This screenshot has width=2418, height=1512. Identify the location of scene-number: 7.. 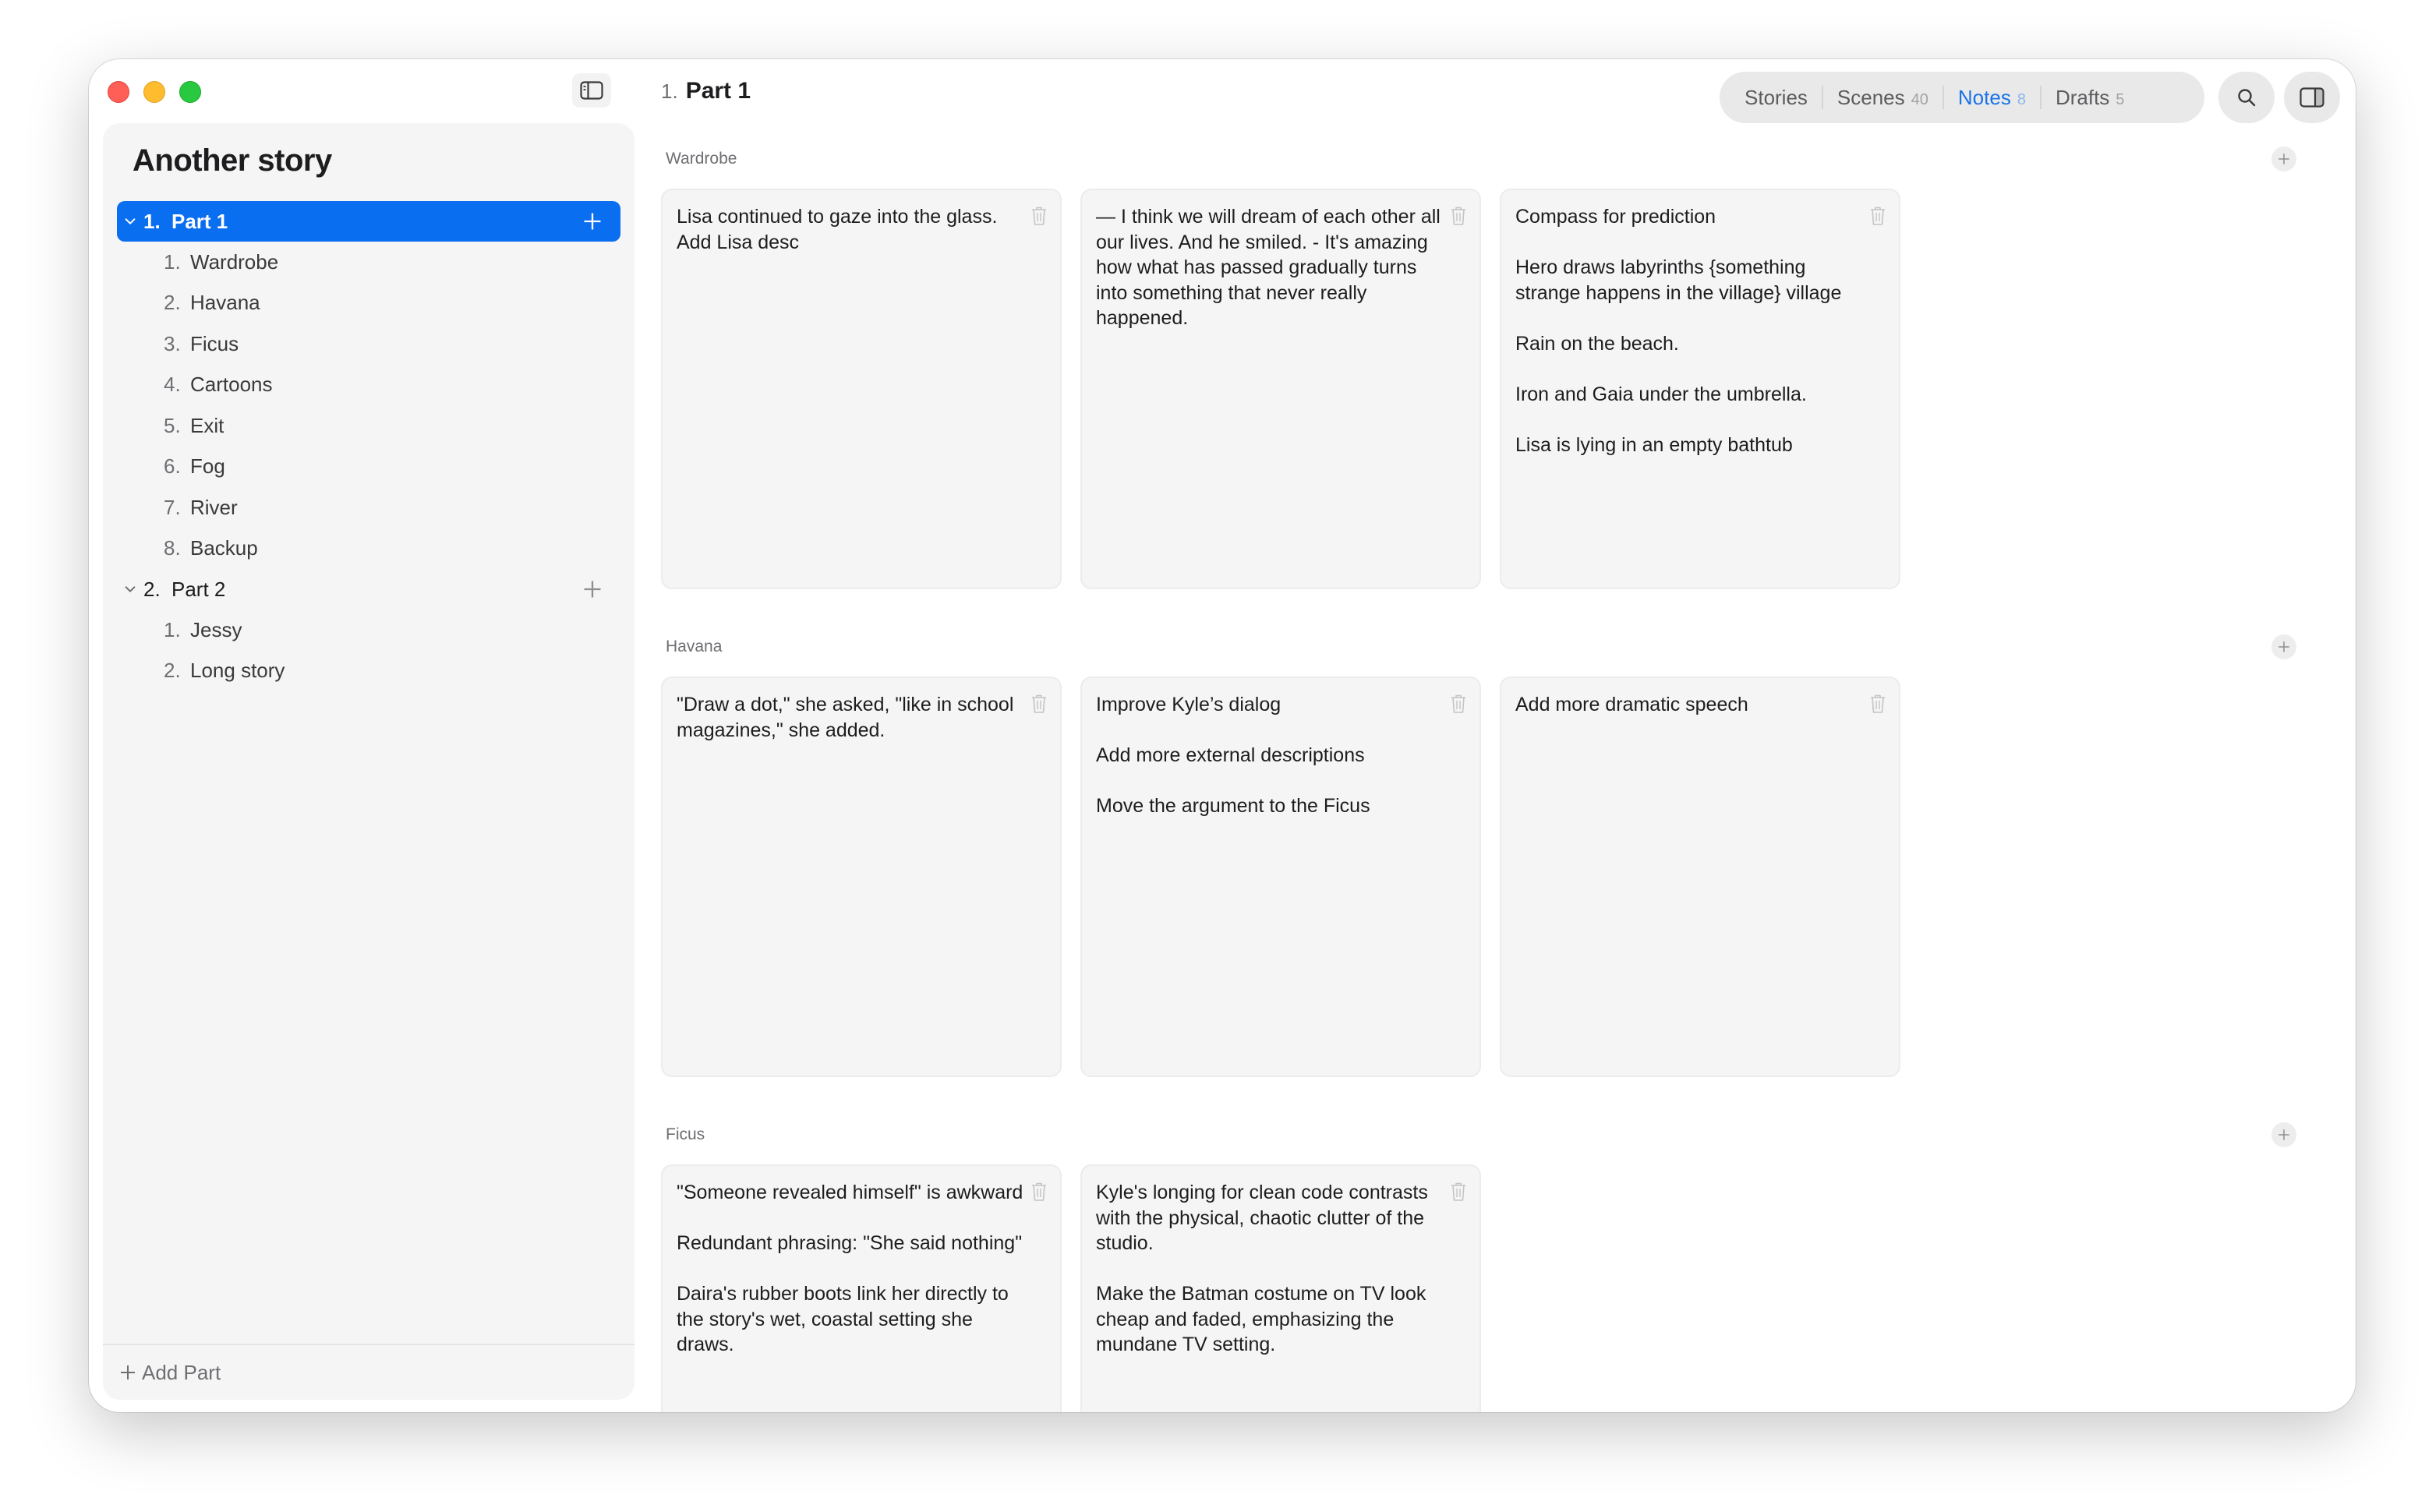
(172, 507).